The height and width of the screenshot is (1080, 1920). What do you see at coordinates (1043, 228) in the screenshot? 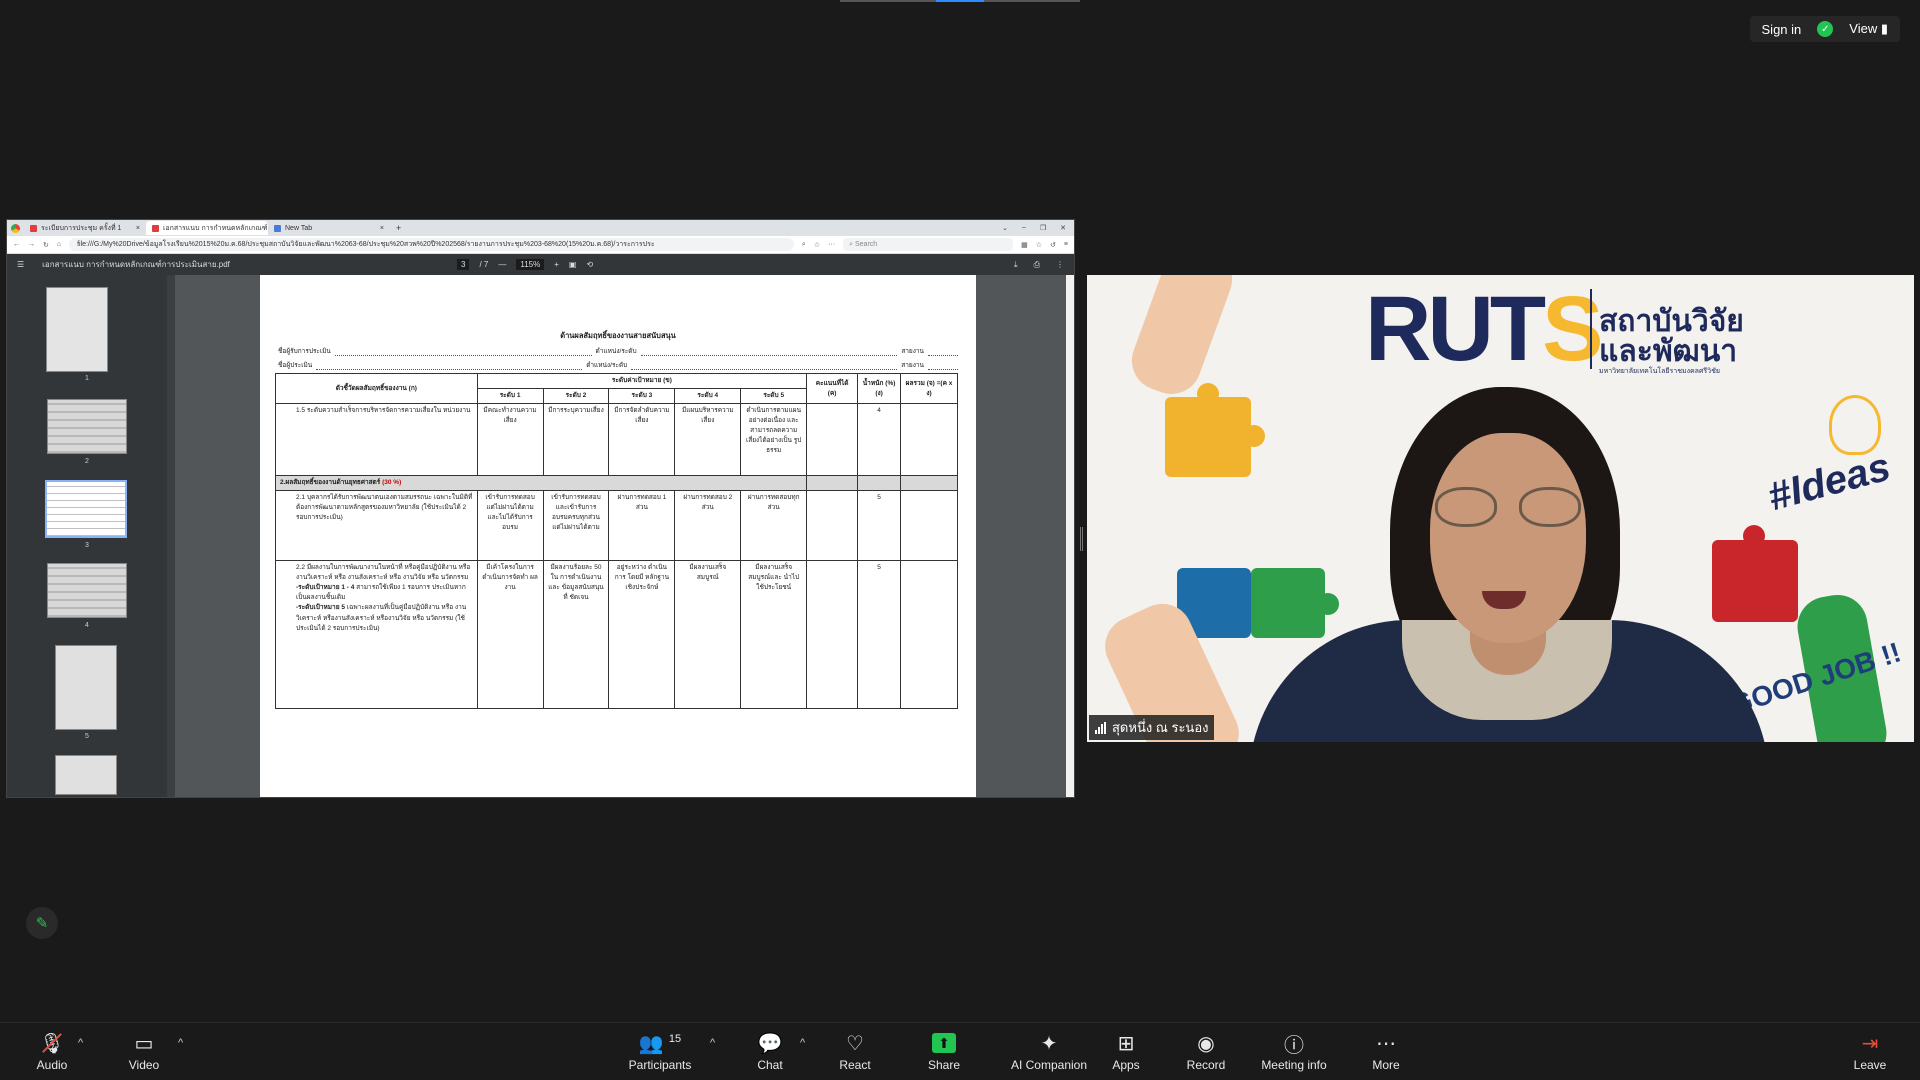
I see `maximize-icon: ❐` at bounding box center [1043, 228].